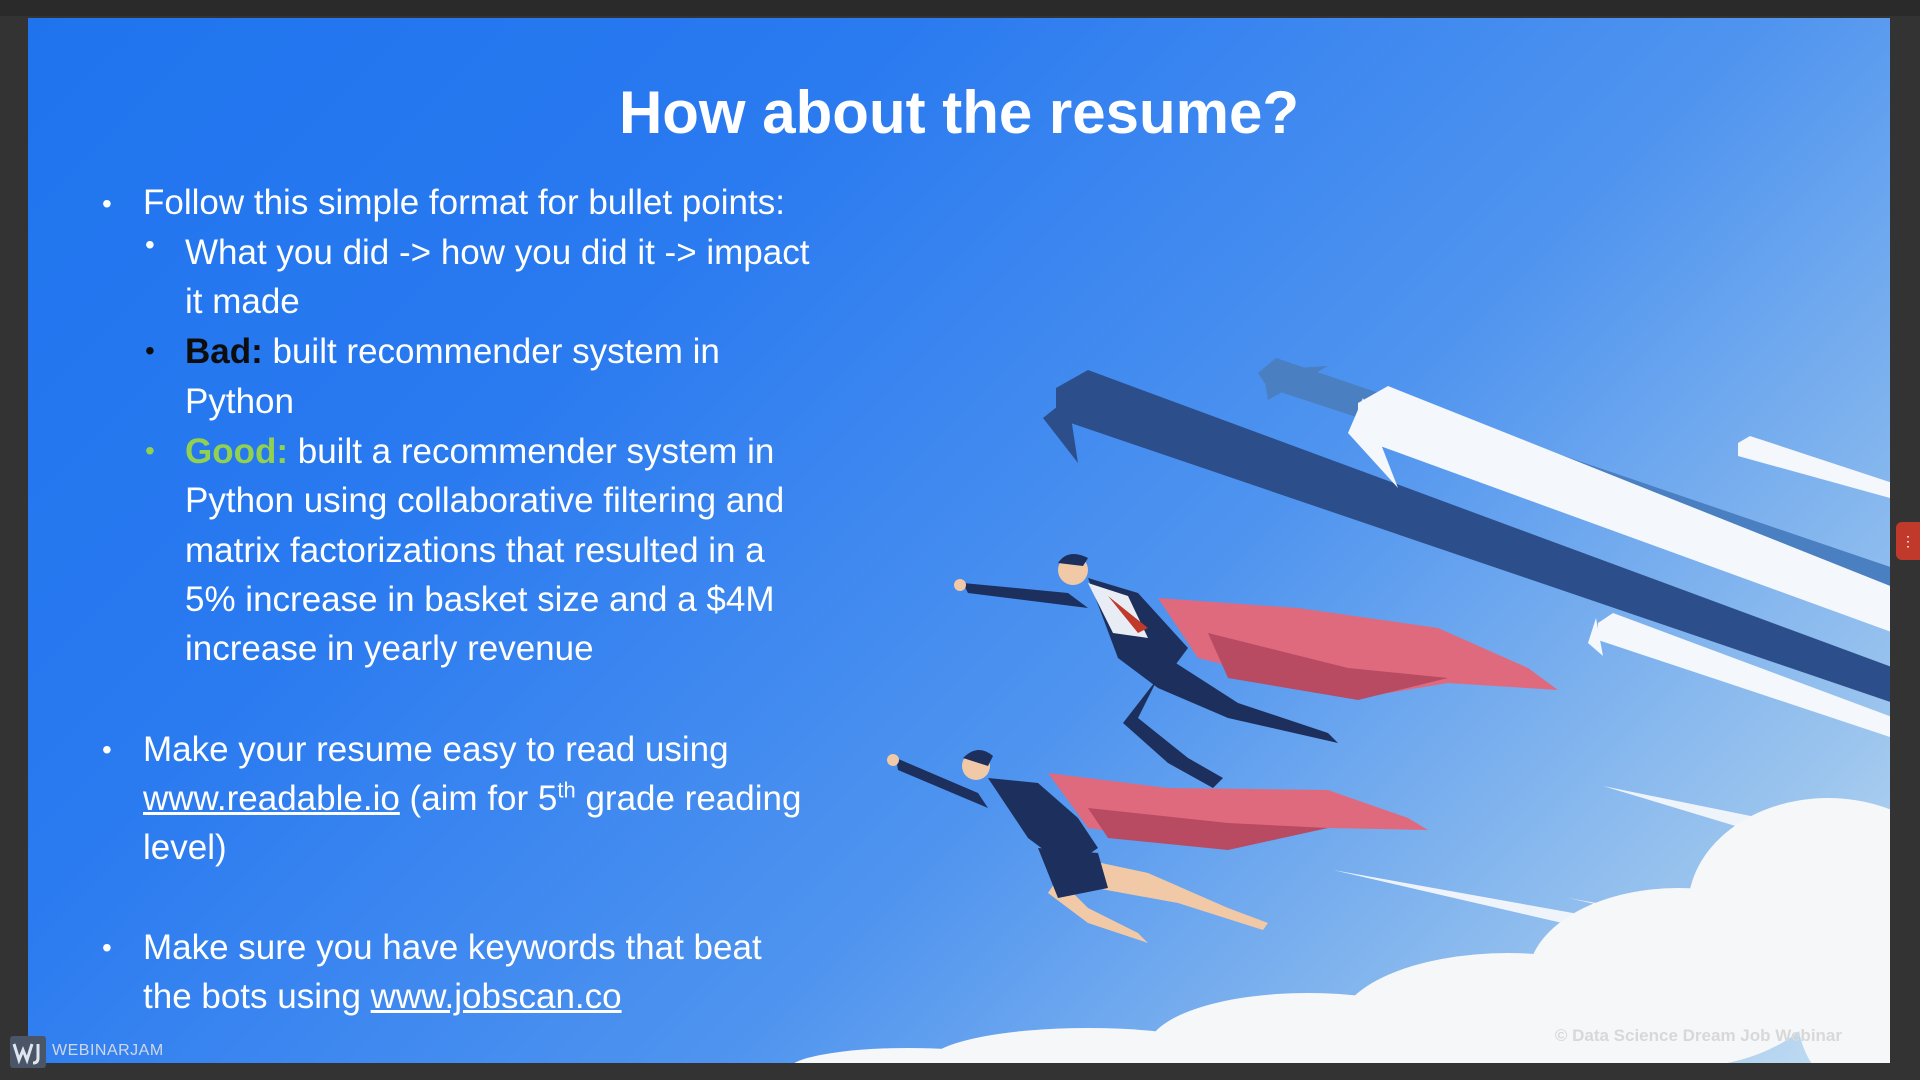 This screenshot has width=1920, height=1080. Describe the element at coordinates (28, 1052) in the screenshot. I see `webinarjam-logo-icon` at that location.